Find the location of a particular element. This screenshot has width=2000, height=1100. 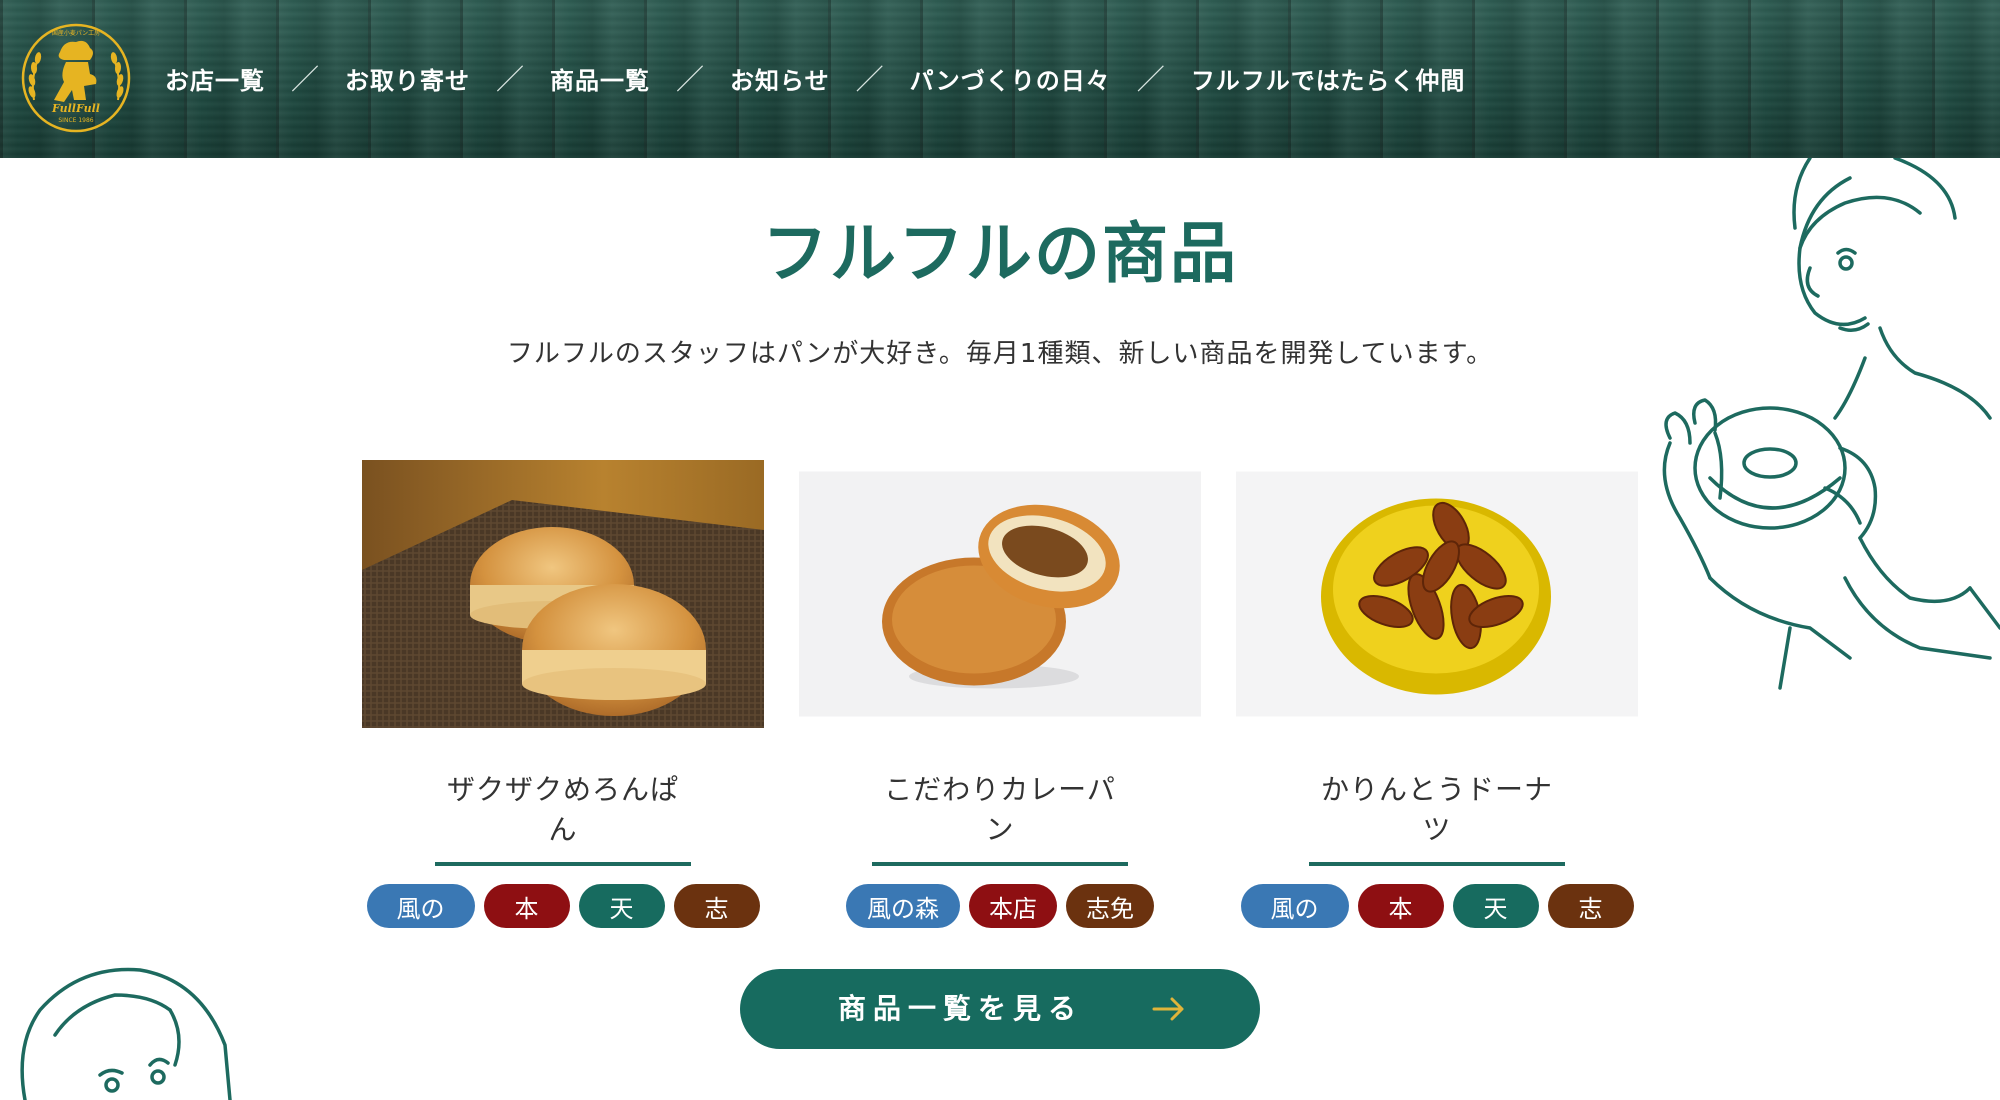

product-card: かりんとうドーナツ 風の 本 天 志 is located at coordinates (1437, 694).